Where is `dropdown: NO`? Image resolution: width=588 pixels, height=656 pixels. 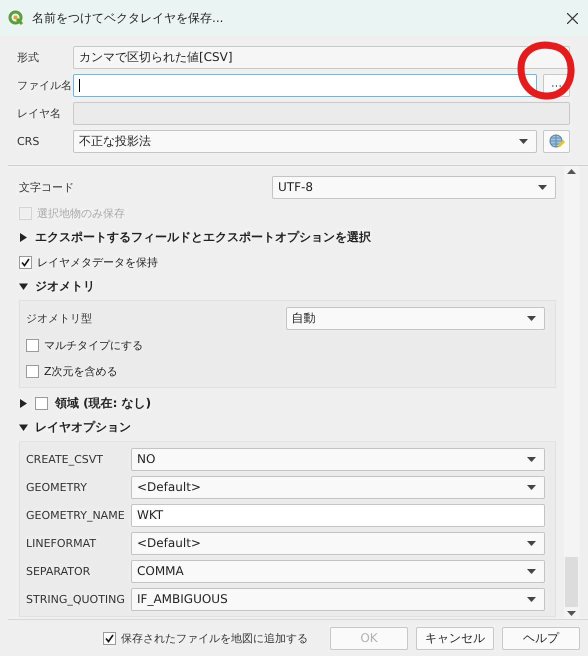 dropdown: NO is located at coordinates (338, 459).